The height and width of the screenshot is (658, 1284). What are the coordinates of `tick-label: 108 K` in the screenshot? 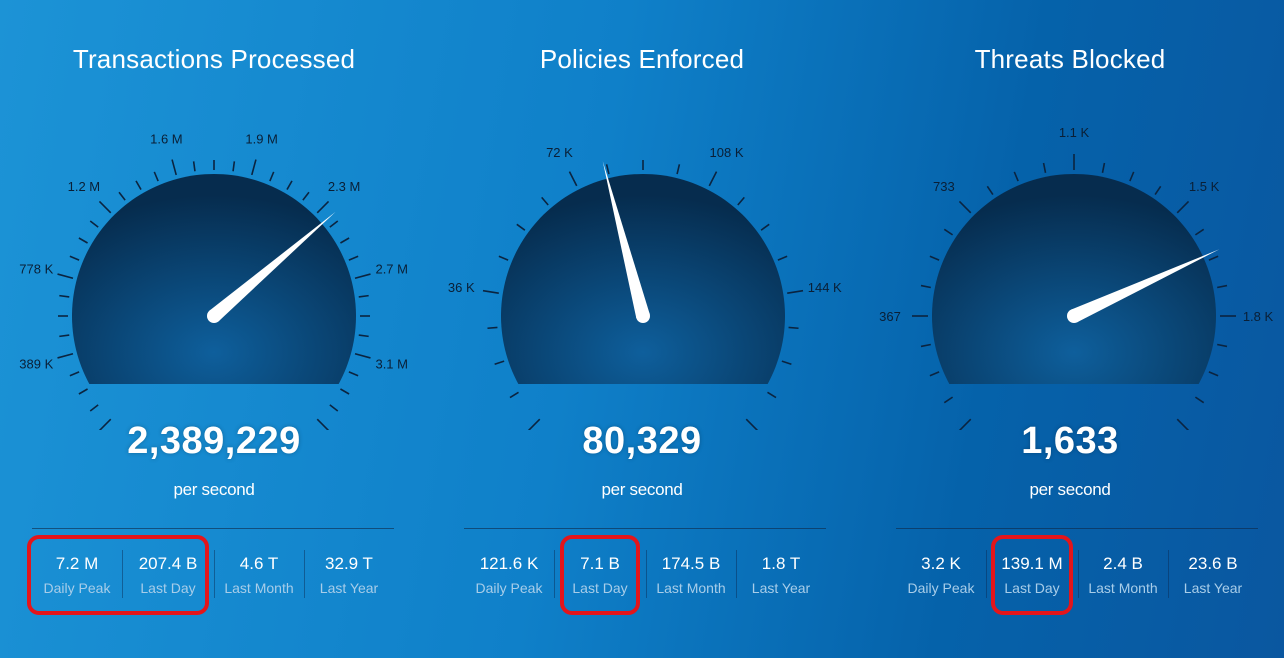 It's located at (727, 152).